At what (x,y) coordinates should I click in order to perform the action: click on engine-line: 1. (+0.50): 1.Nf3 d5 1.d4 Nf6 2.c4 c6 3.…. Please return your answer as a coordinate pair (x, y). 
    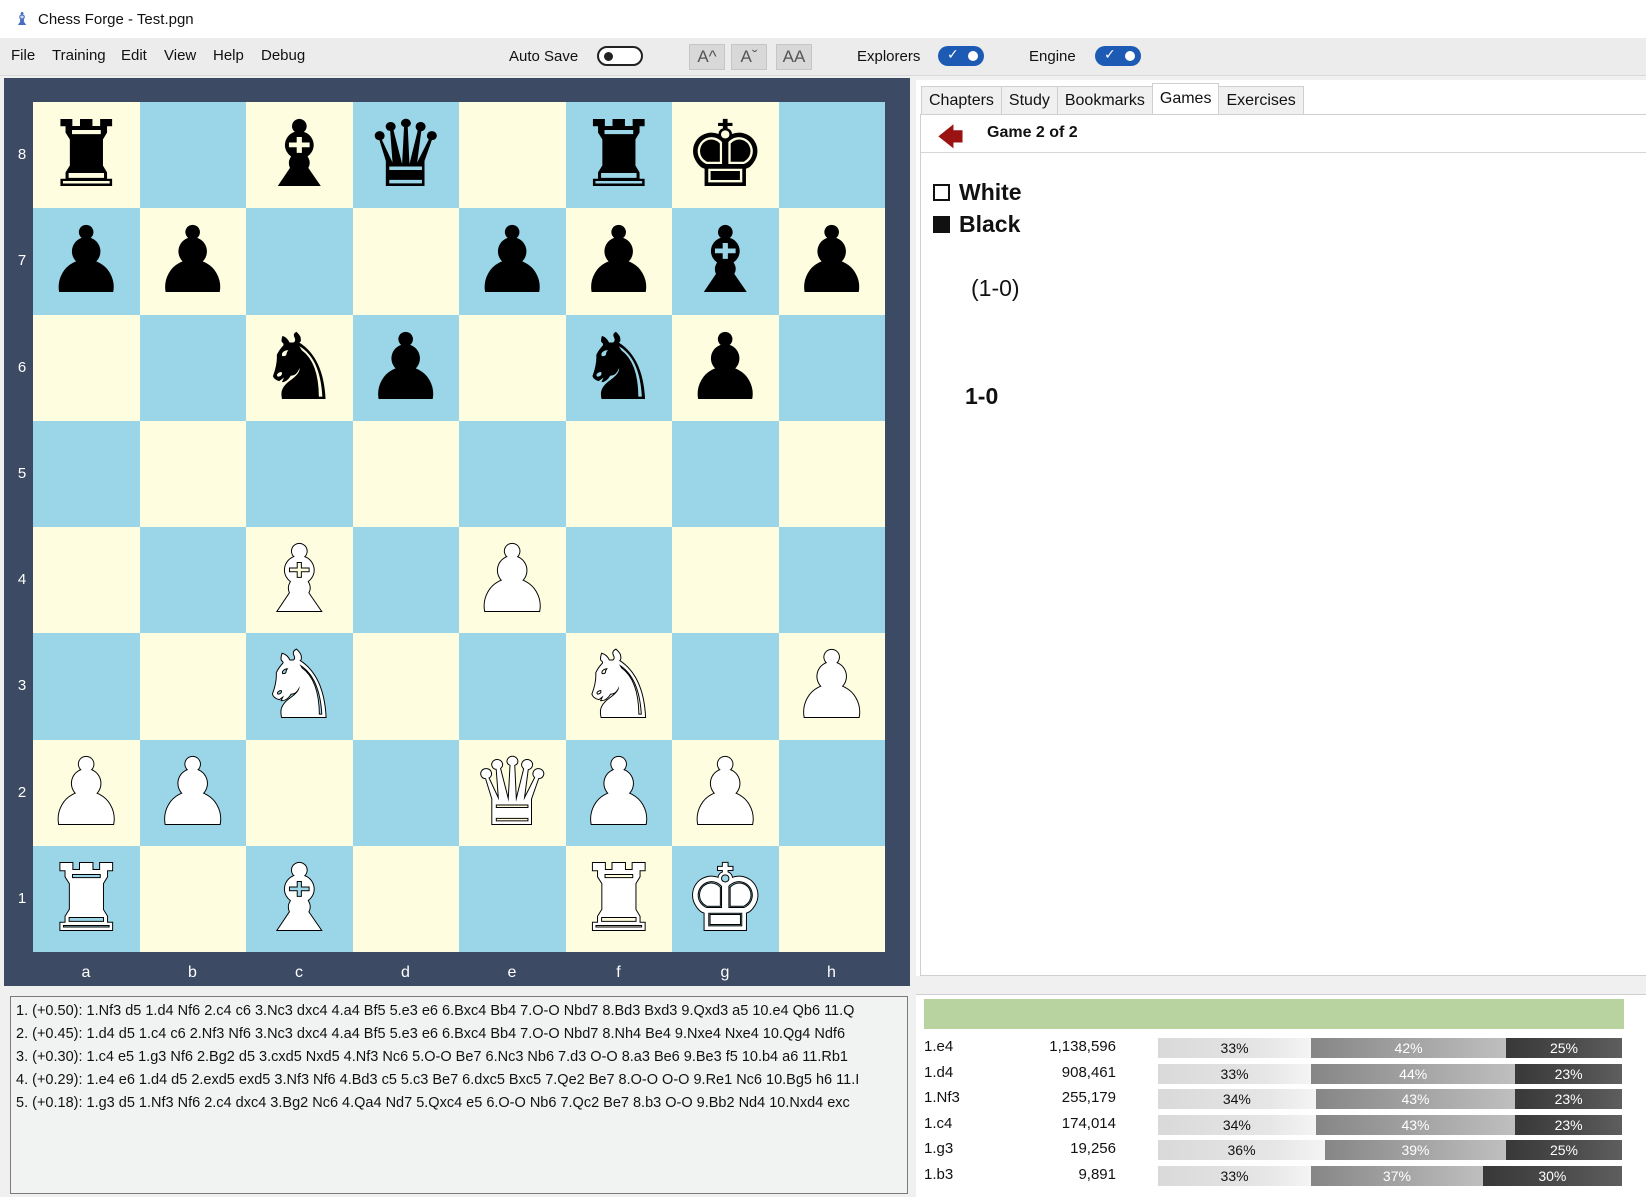
    Looking at the image, I should click on (459, 1011).